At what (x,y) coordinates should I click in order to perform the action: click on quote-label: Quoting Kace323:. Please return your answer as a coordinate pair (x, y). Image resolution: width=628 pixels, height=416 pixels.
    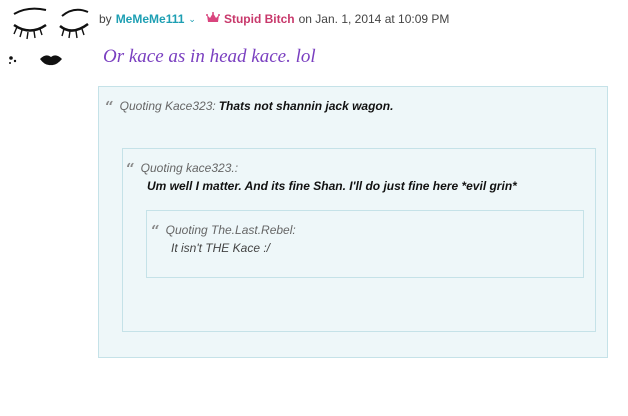
    Looking at the image, I should click on (167, 106).